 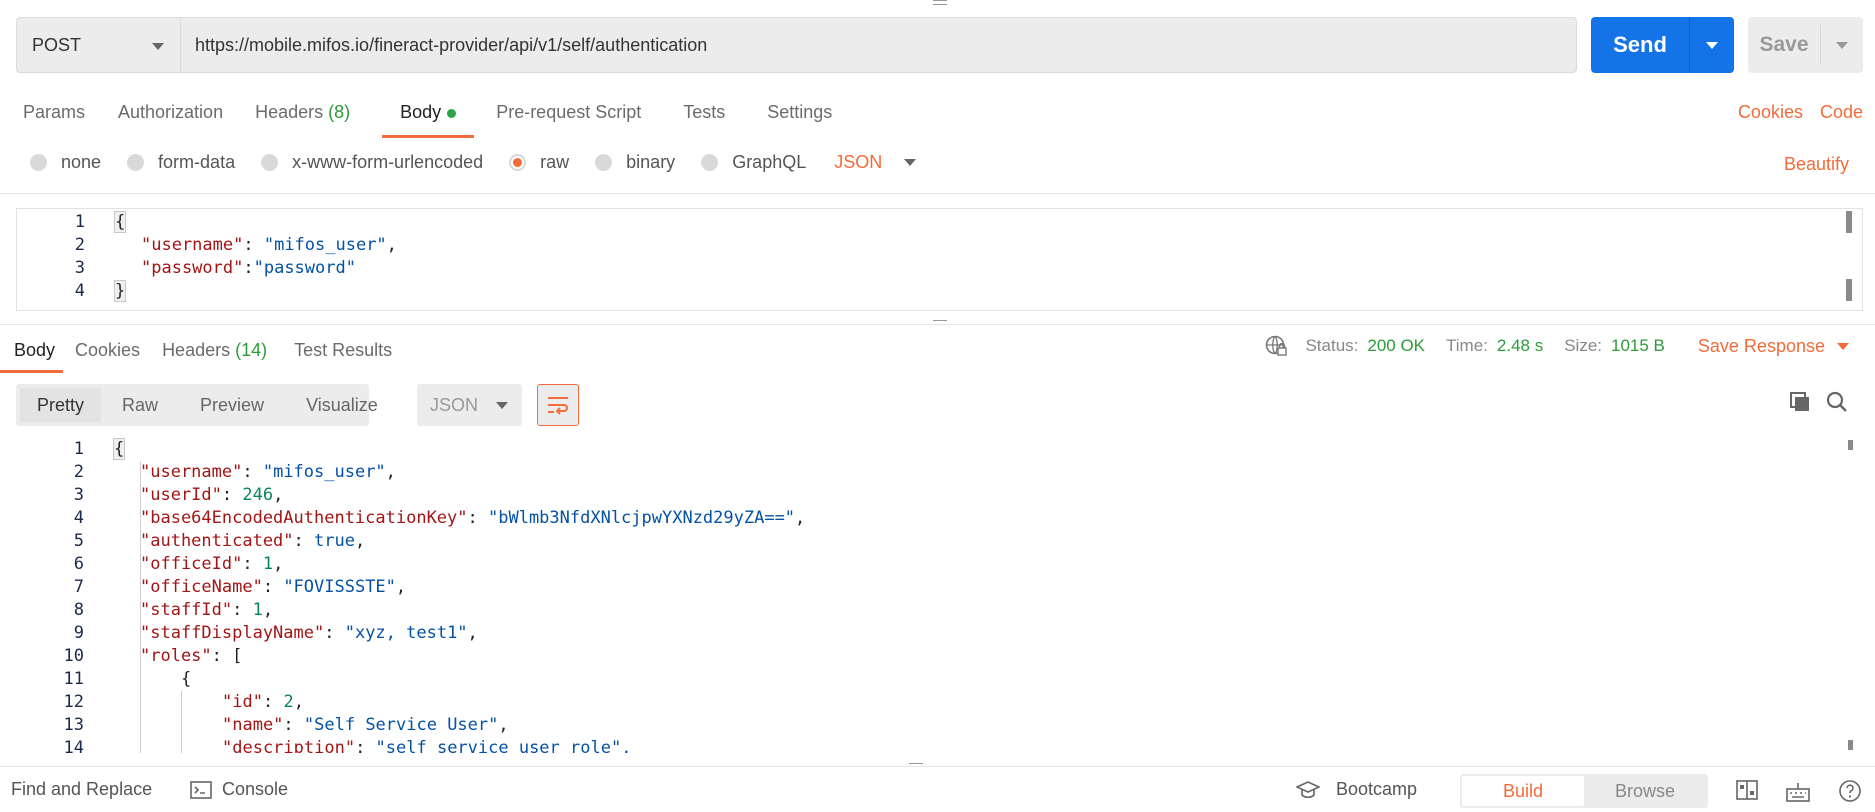 I want to click on tab-label: Settings, so click(x=800, y=112).